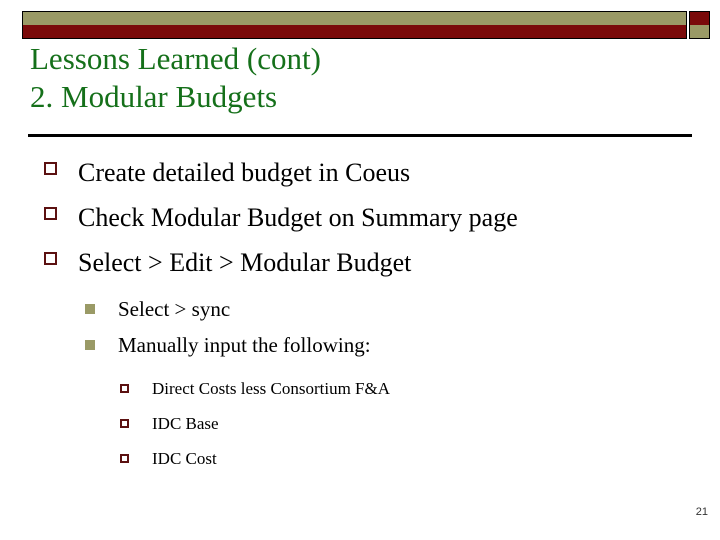 The height and width of the screenshot is (540, 720). I want to click on banner-row-bottom, so click(366, 32).